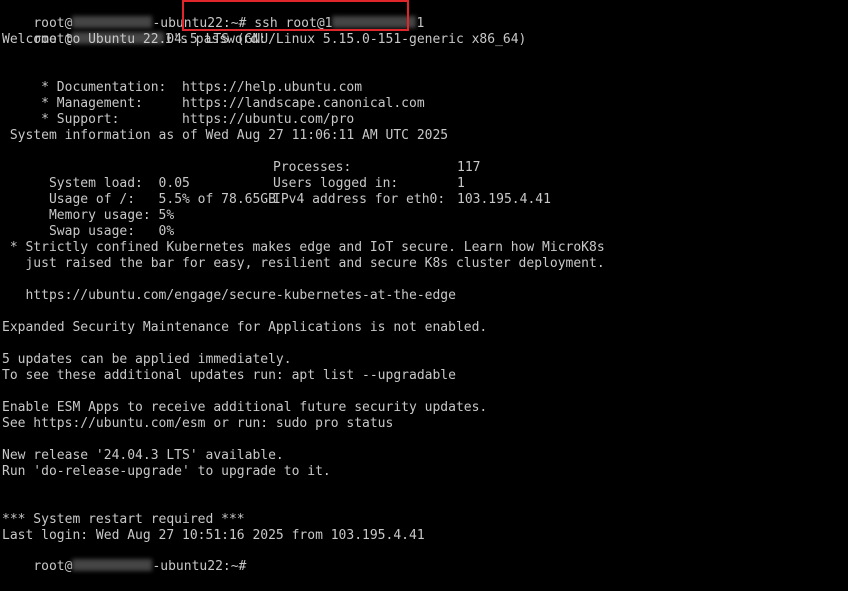 Image resolution: width=848 pixels, height=591 pixels. Describe the element at coordinates (88, 207) in the screenshot. I see `memory-usage-row: Memory usage: 5%` at that location.